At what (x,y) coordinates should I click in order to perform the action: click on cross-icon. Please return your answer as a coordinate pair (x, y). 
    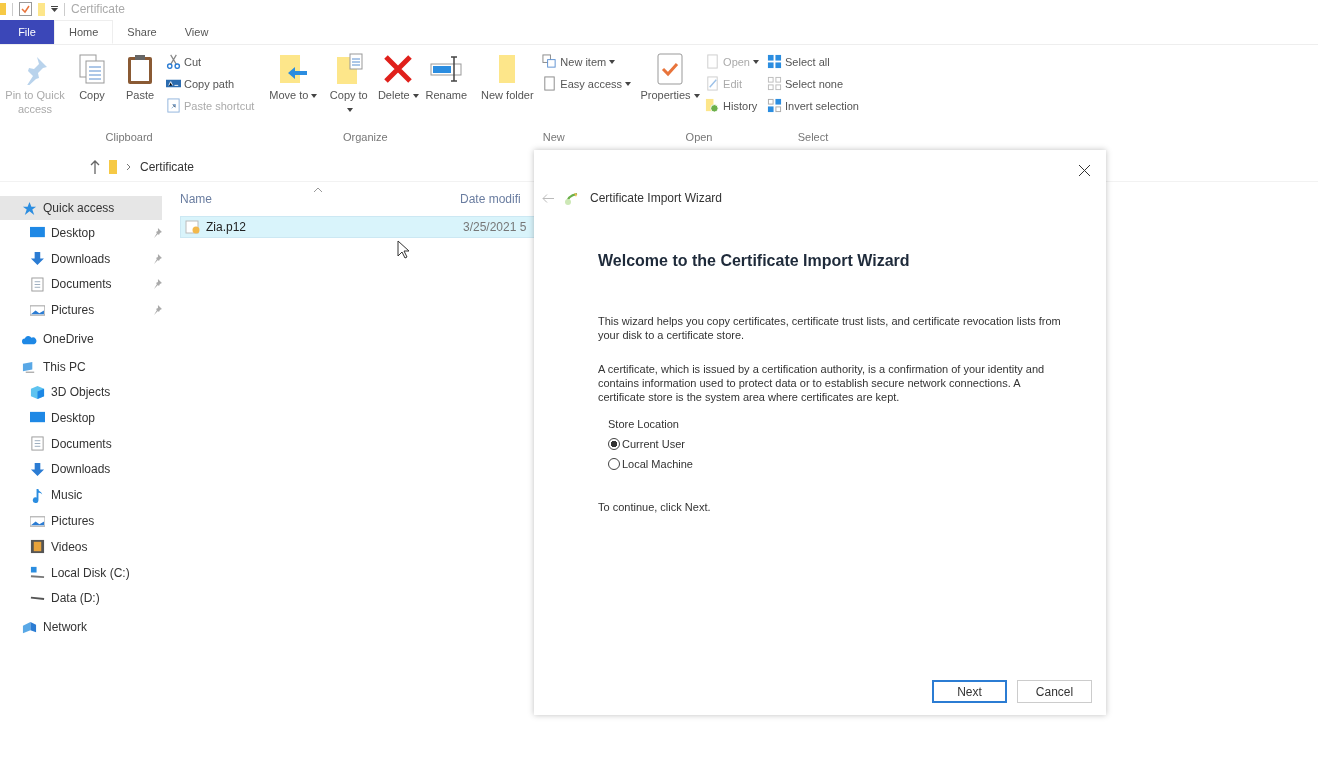
    Looking at the image, I should click on (398, 69).